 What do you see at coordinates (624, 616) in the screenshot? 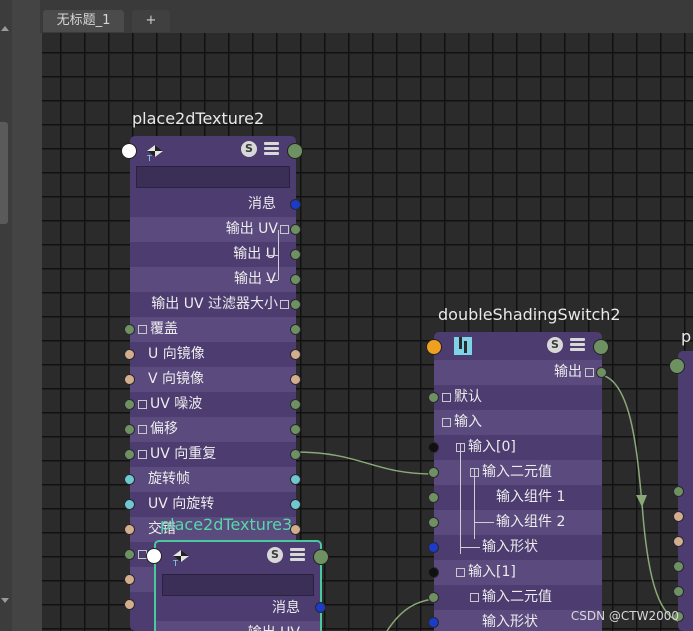
I see `watermark: CSDN @CTW2000` at bounding box center [624, 616].